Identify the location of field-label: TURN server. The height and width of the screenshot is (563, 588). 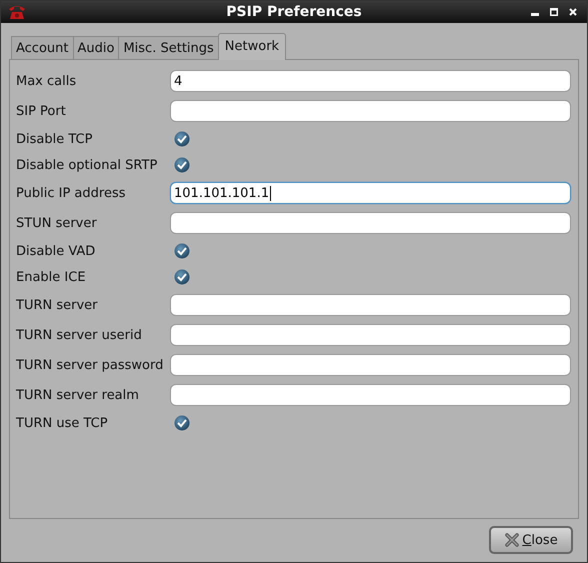
(57, 305).